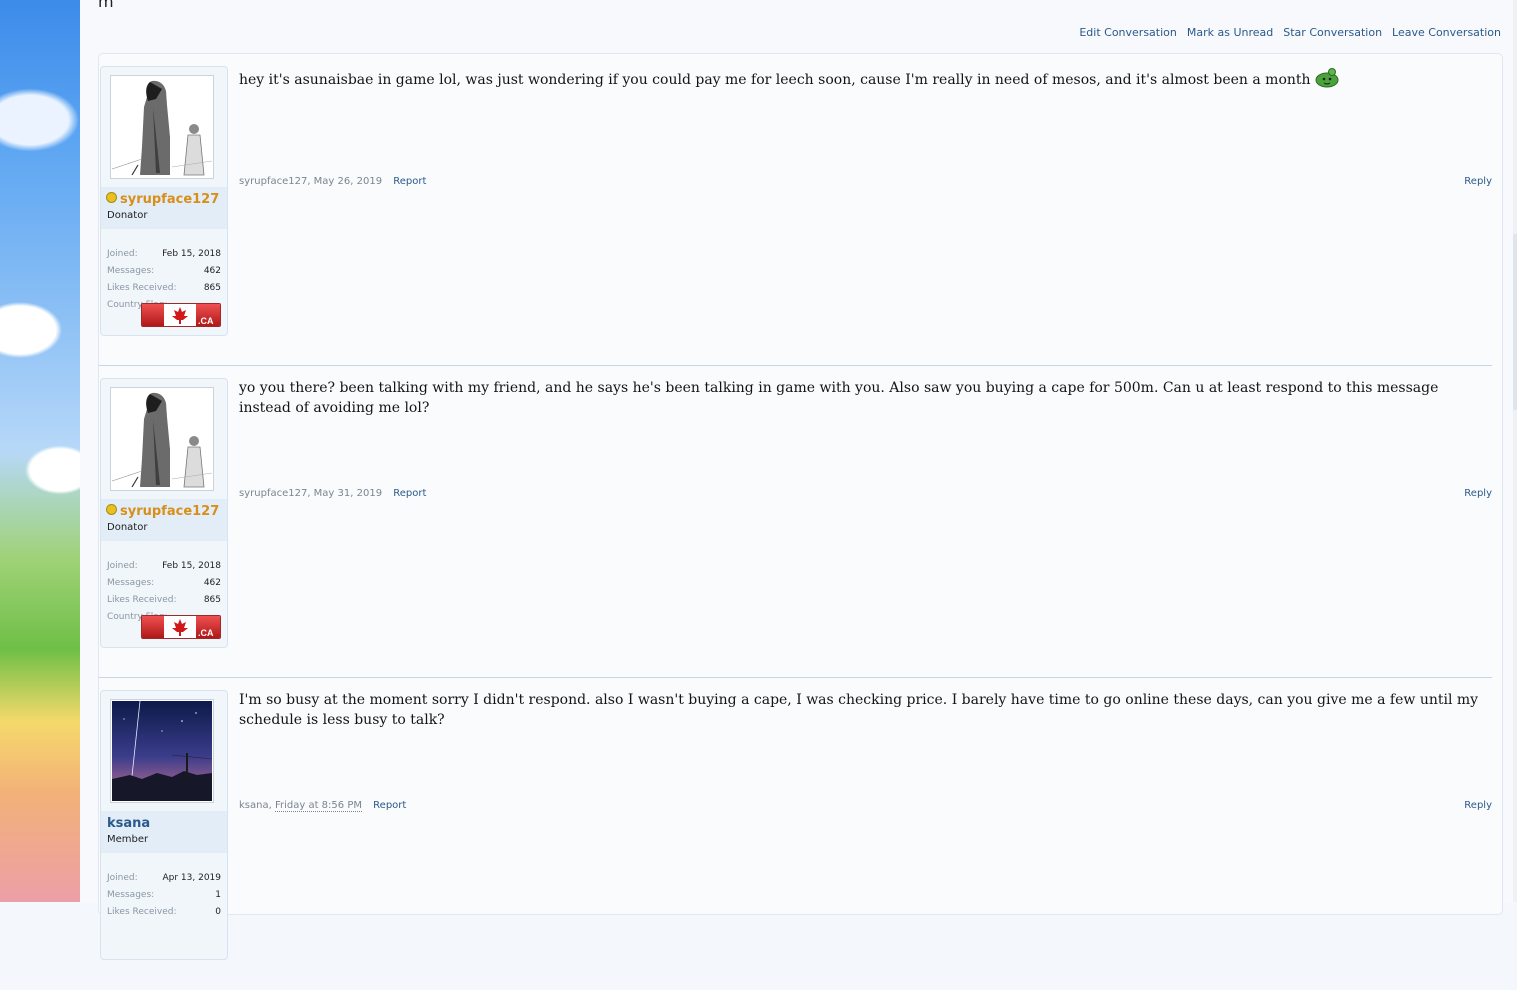  What do you see at coordinates (1446, 32) in the screenshot?
I see `leave-conversation-link: Leave Conversation` at bounding box center [1446, 32].